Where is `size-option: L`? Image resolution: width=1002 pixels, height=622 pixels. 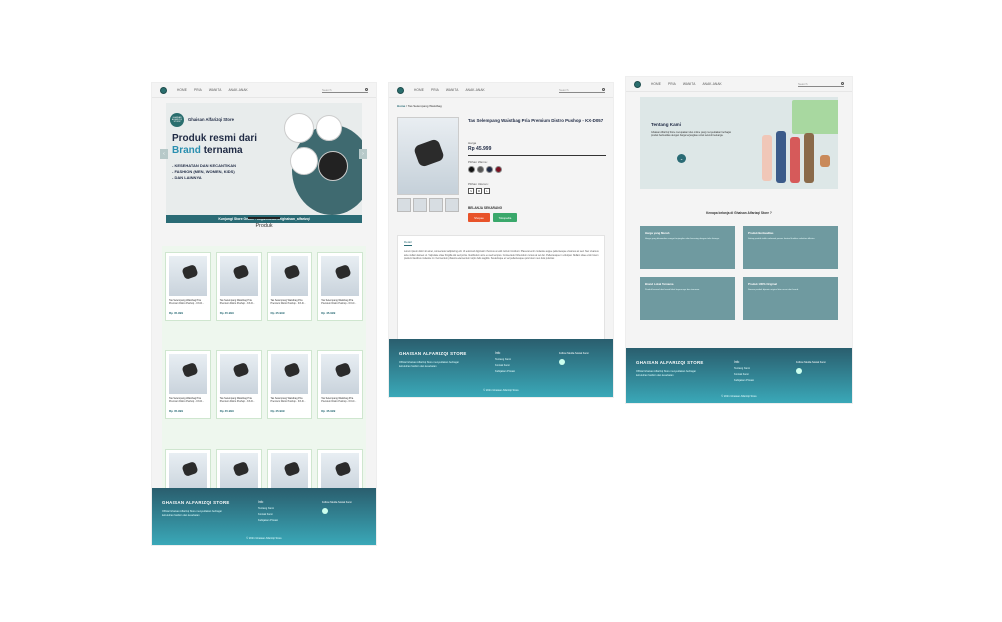
size-option: L is located at coordinates (487, 191).